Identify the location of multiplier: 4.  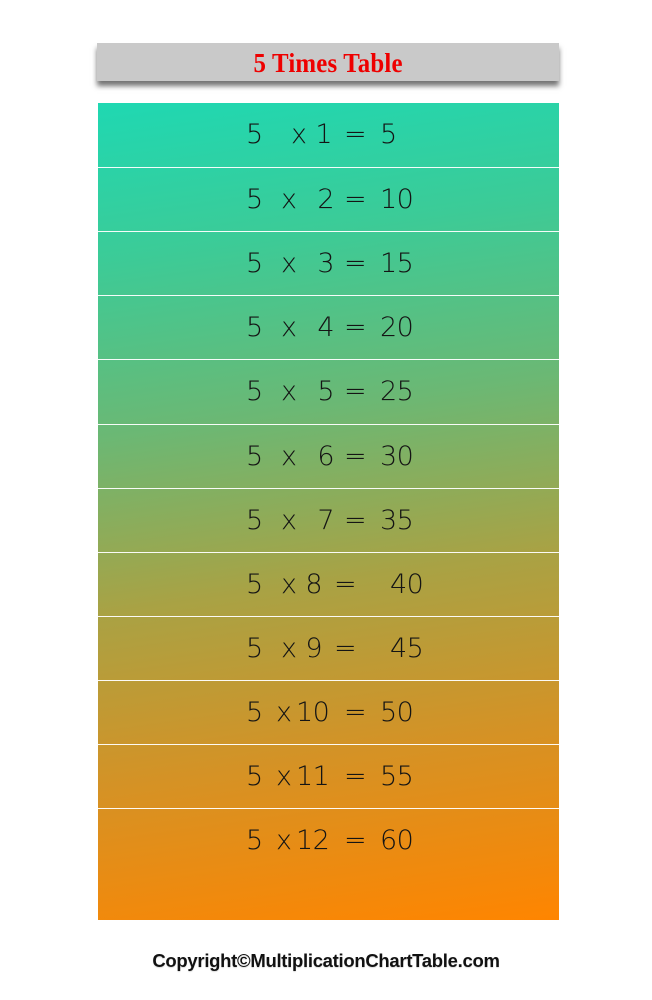
(325, 327).